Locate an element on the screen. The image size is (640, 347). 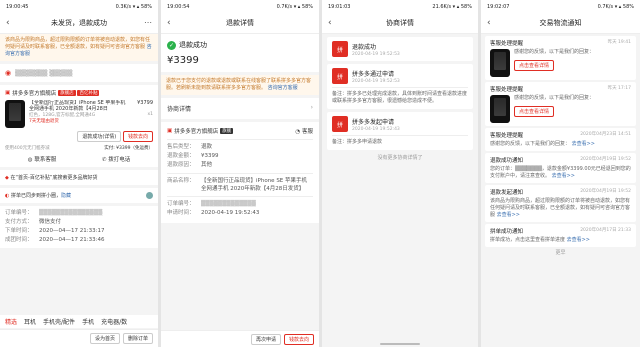
nav-bar: ‹ 协商详情 is located at coordinates (400, 23).